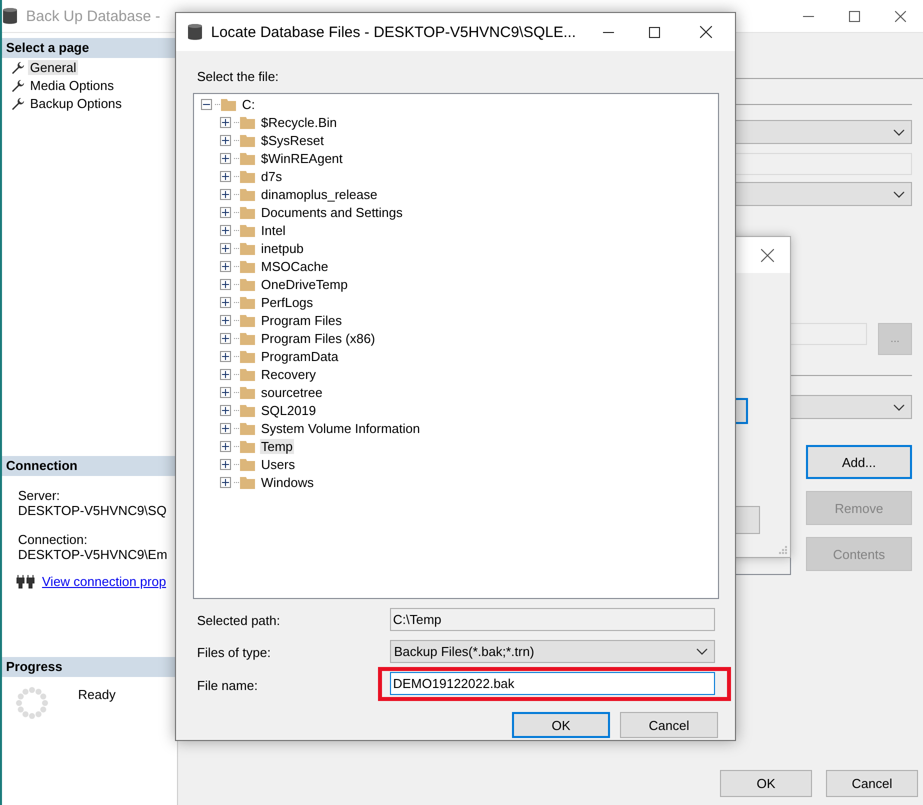  Describe the element at coordinates (72, 85) in the screenshot. I see `page-item: Media Options` at that location.